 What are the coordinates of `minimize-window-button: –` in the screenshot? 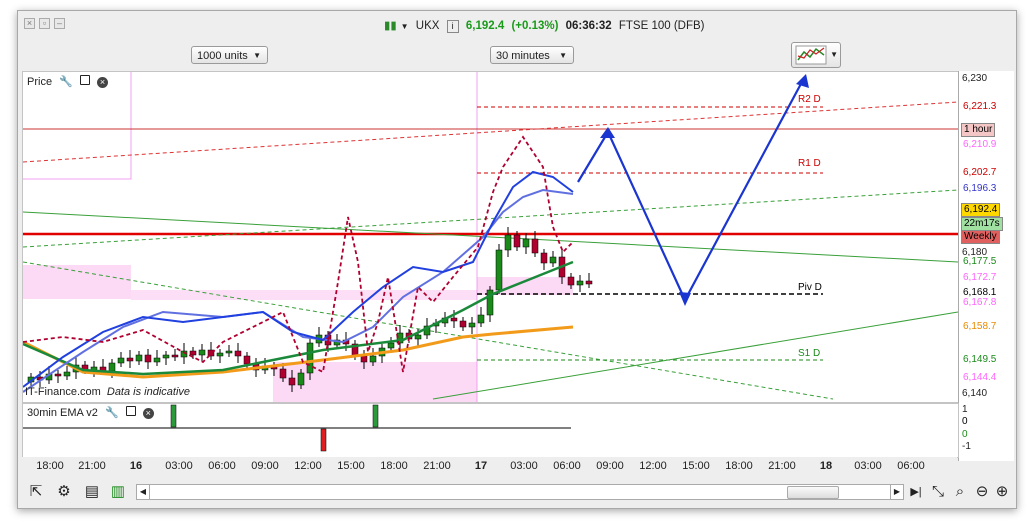 It's located at (59, 23).